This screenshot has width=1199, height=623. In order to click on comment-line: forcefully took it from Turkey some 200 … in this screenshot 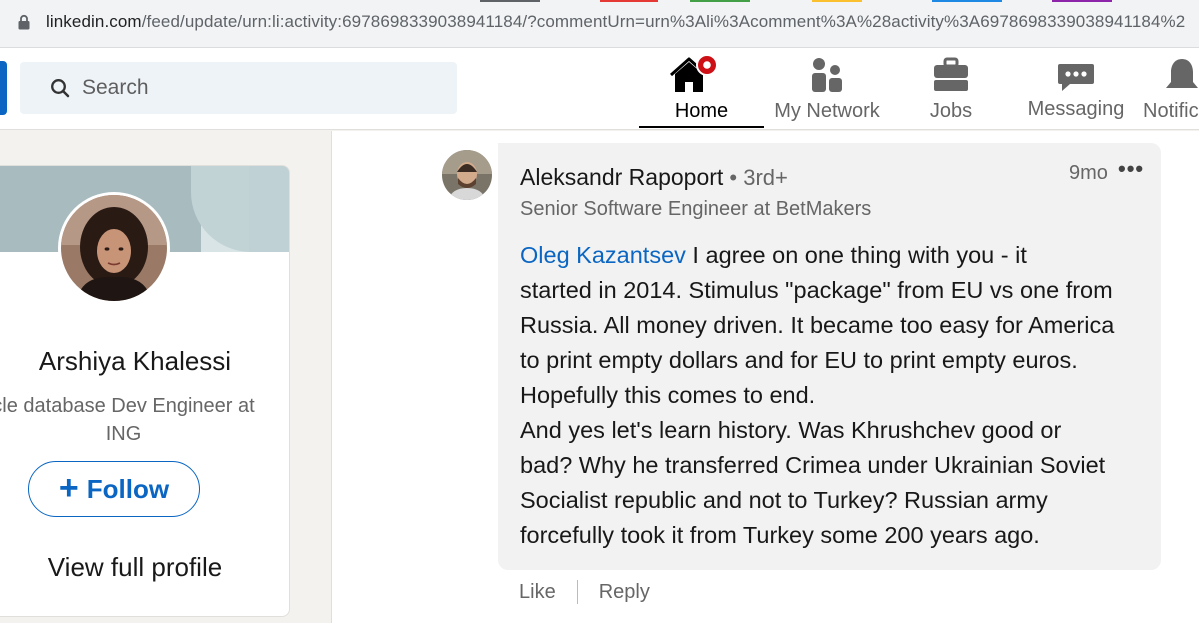, I will do `click(780, 535)`.